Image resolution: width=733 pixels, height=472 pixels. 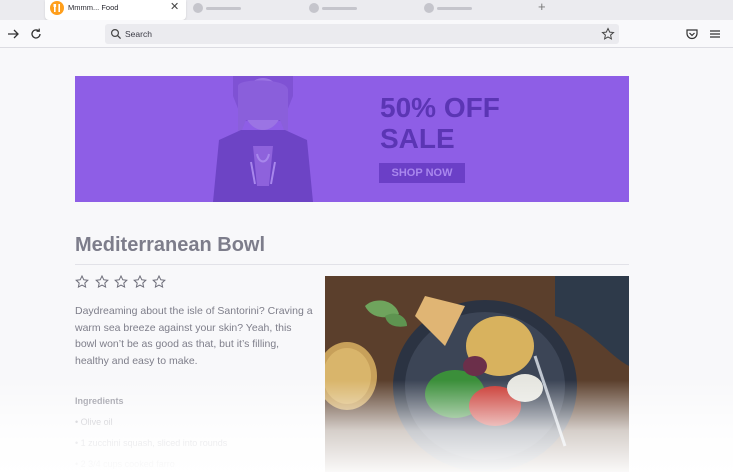 I want to click on pocket-icon, so click(x=692, y=34).